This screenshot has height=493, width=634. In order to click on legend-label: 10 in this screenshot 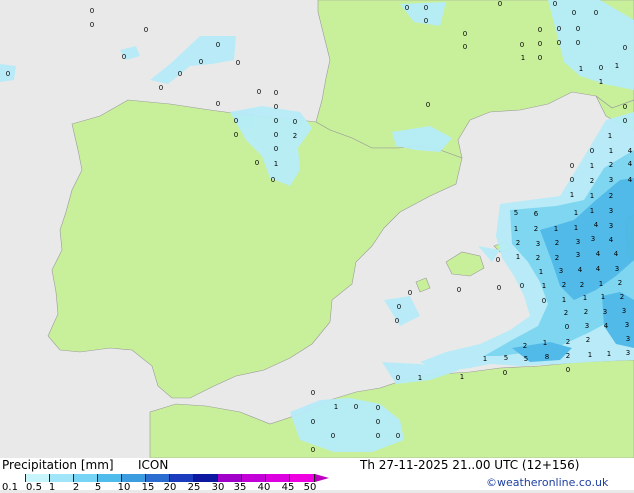, I will do `click(124, 487)`.